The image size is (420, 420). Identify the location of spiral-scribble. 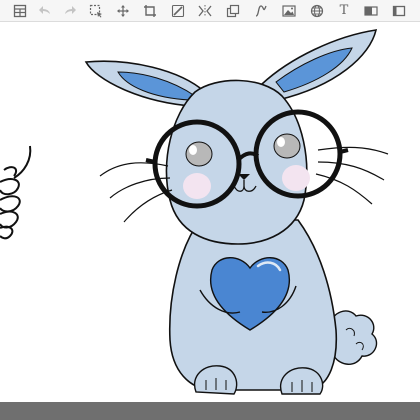
(16, 192).